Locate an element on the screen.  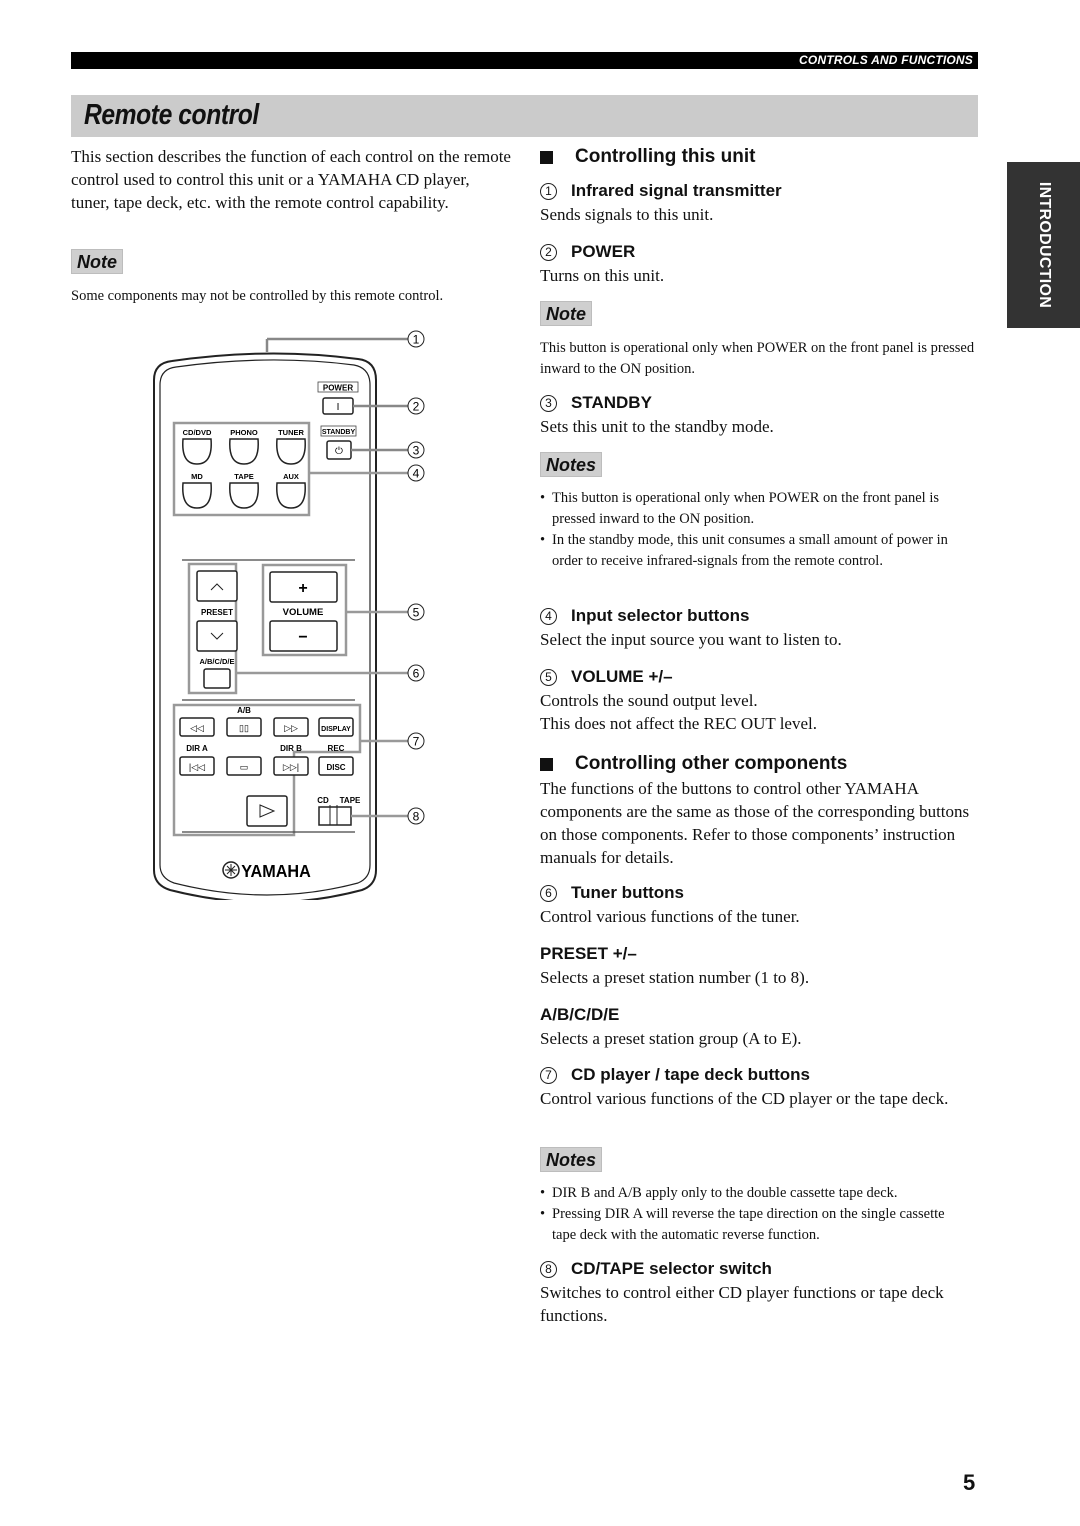
item-desc: Controls the sound output level. is located at coordinates (649, 700).